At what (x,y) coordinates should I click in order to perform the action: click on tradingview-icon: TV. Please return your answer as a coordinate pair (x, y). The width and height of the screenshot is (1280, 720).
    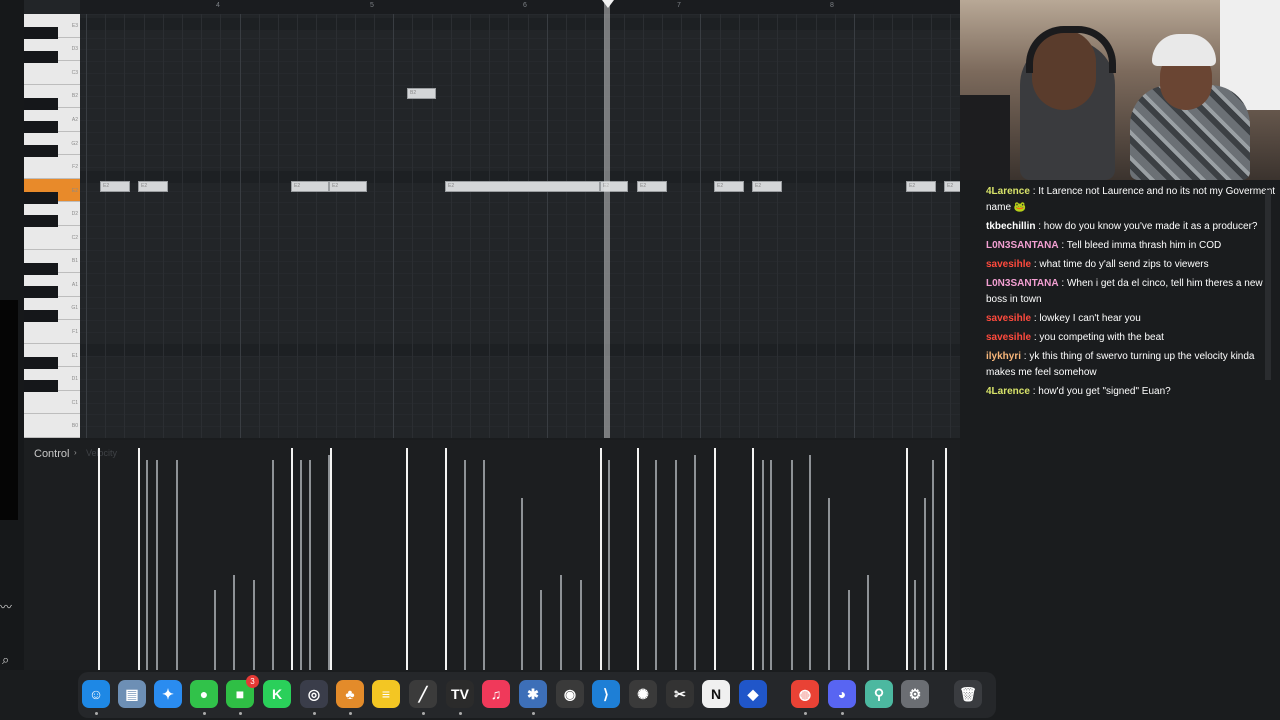
    Looking at the image, I should click on (460, 694).